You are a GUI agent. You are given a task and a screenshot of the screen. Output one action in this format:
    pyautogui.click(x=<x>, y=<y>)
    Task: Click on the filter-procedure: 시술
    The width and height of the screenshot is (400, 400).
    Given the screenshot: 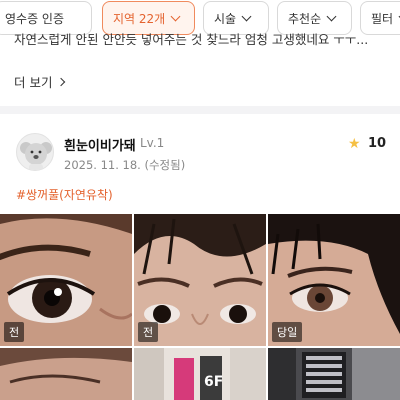 What is the action you would take?
    pyautogui.click(x=236, y=18)
    